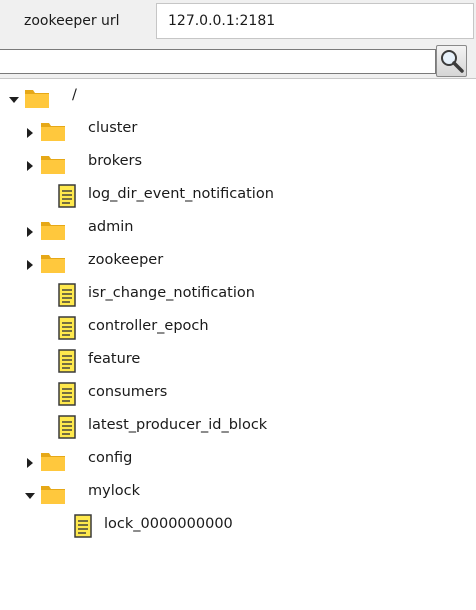 This screenshot has width=476, height=610. What do you see at coordinates (126, 260) in the screenshot?
I see `tree-node-label: zookeeper` at bounding box center [126, 260].